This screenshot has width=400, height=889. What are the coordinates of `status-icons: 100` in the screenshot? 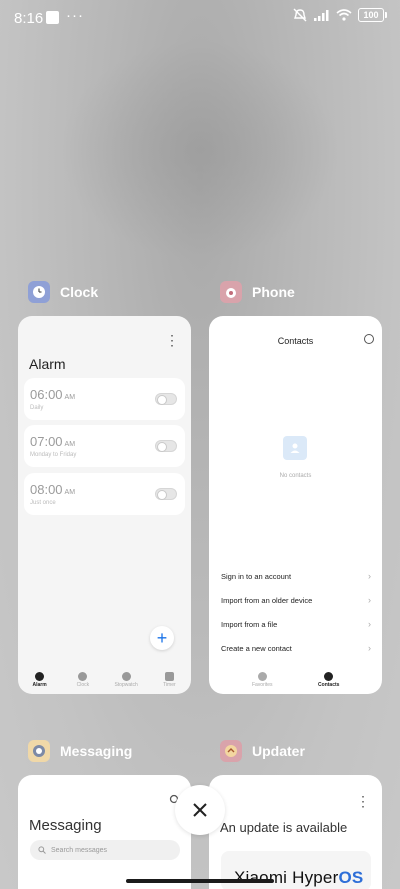 It's located at (339, 15).